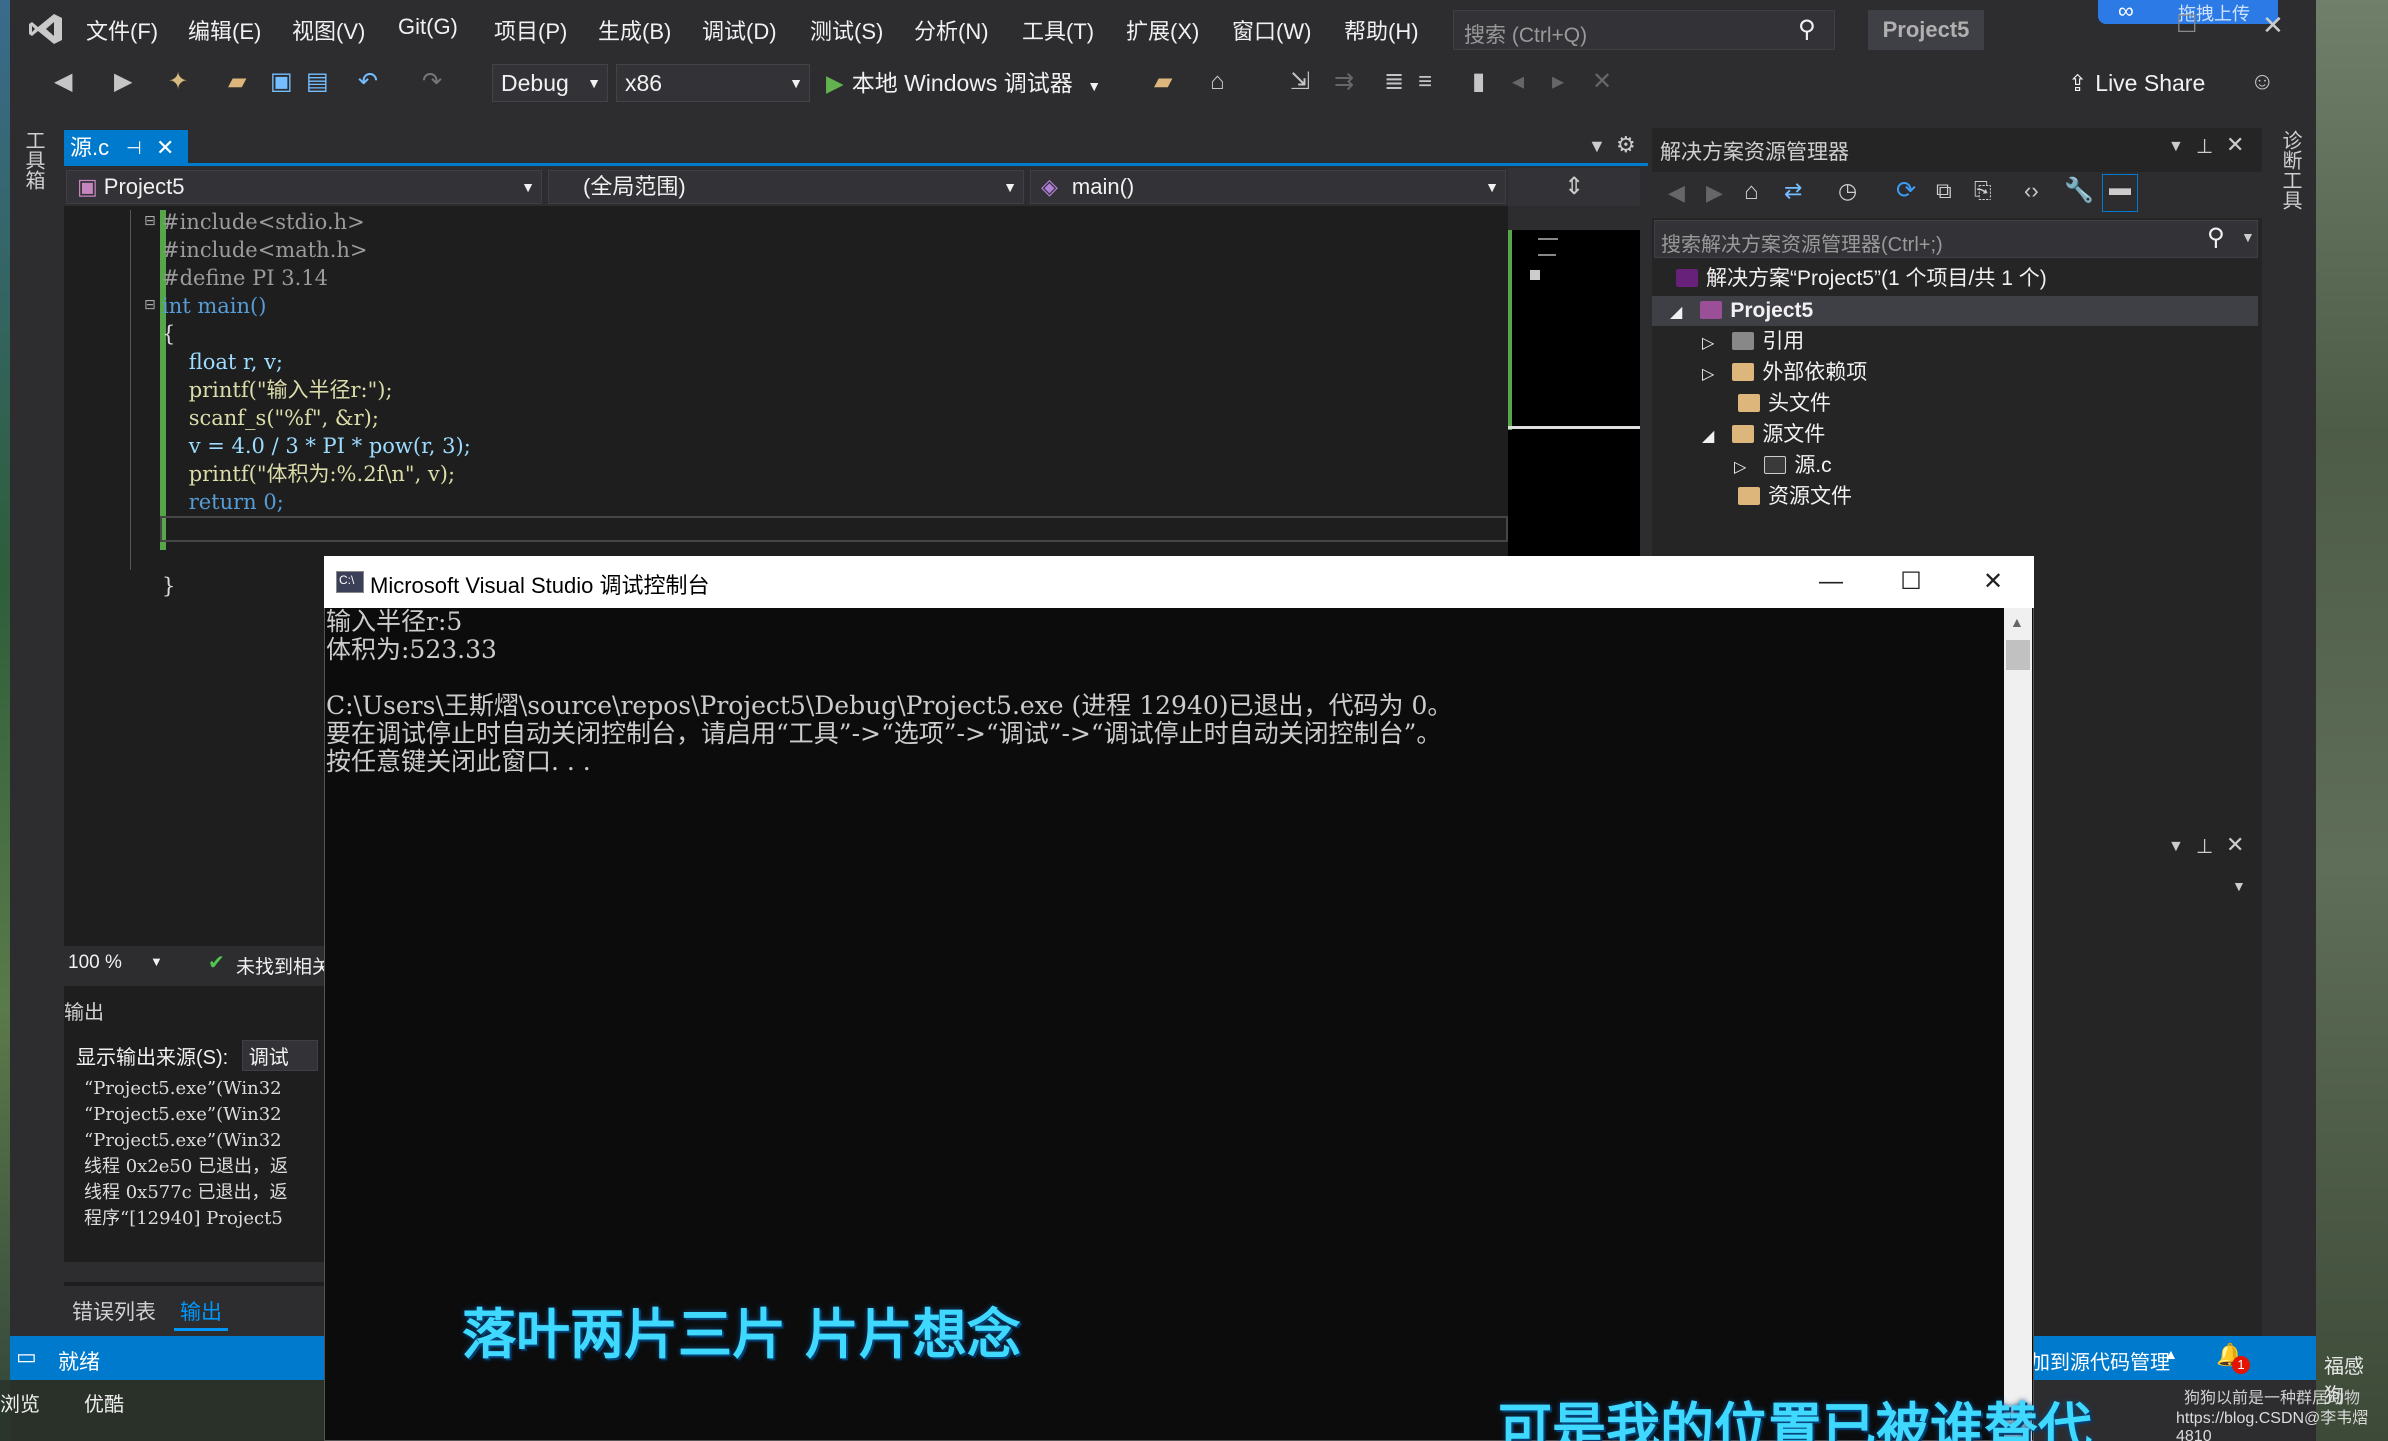 This screenshot has width=2388, height=1441. What do you see at coordinates (2079, 190) in the screenshot?
I see `properties-wrench-icon: 🔧` at bounding box center [2079, 190].